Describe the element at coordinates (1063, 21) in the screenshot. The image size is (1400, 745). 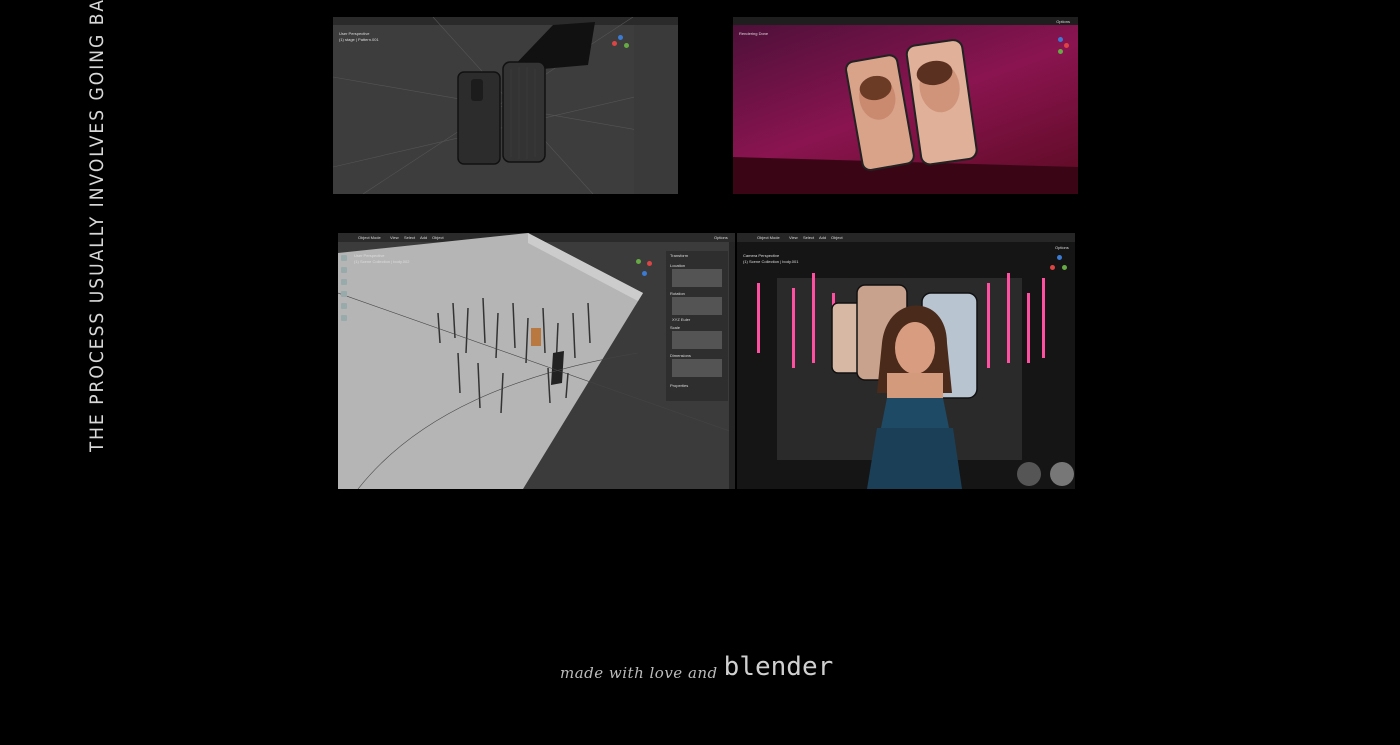
I see `options-dropdown: Options` at that location.